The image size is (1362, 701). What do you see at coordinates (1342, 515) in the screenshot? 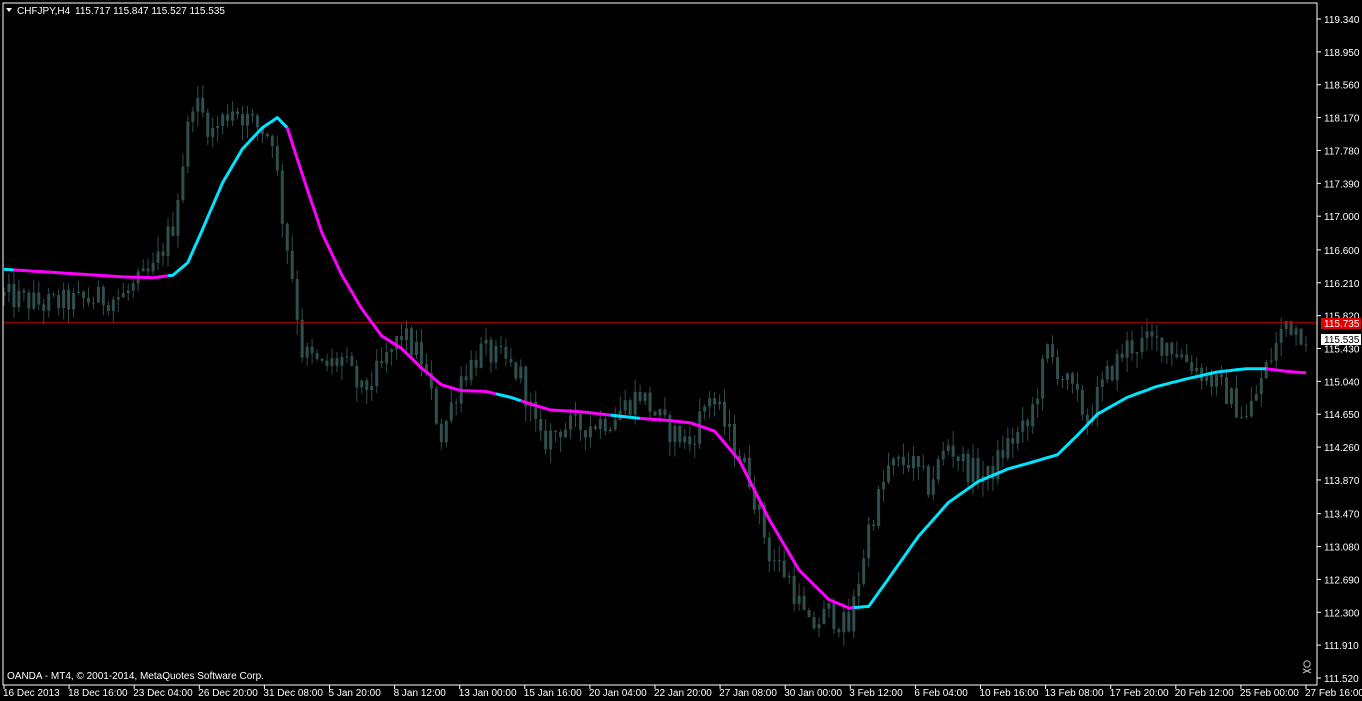
I see `y-tick-label: 113.470` at bounding box center [1342, 515].